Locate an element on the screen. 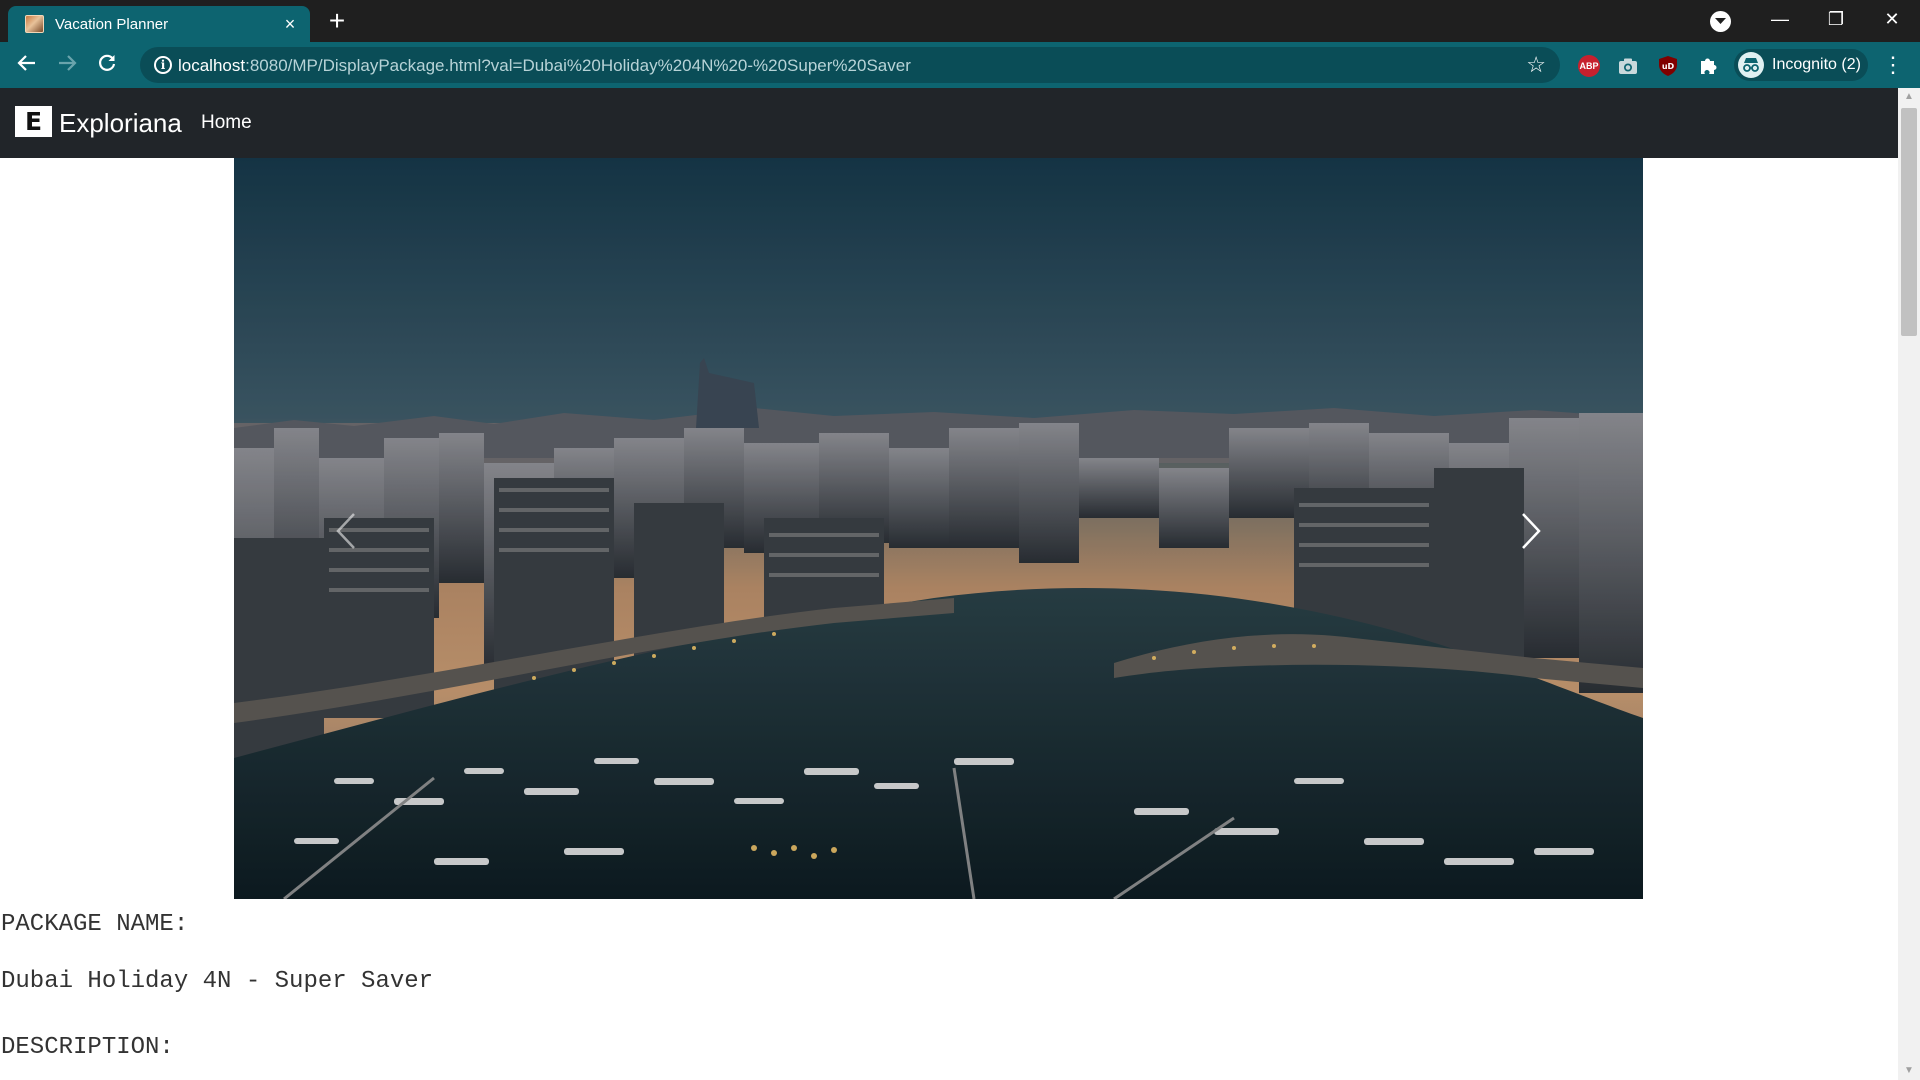 This screenshot has height=1080, width=1920. svg-text: uD is located at coordinates (1668, 66).